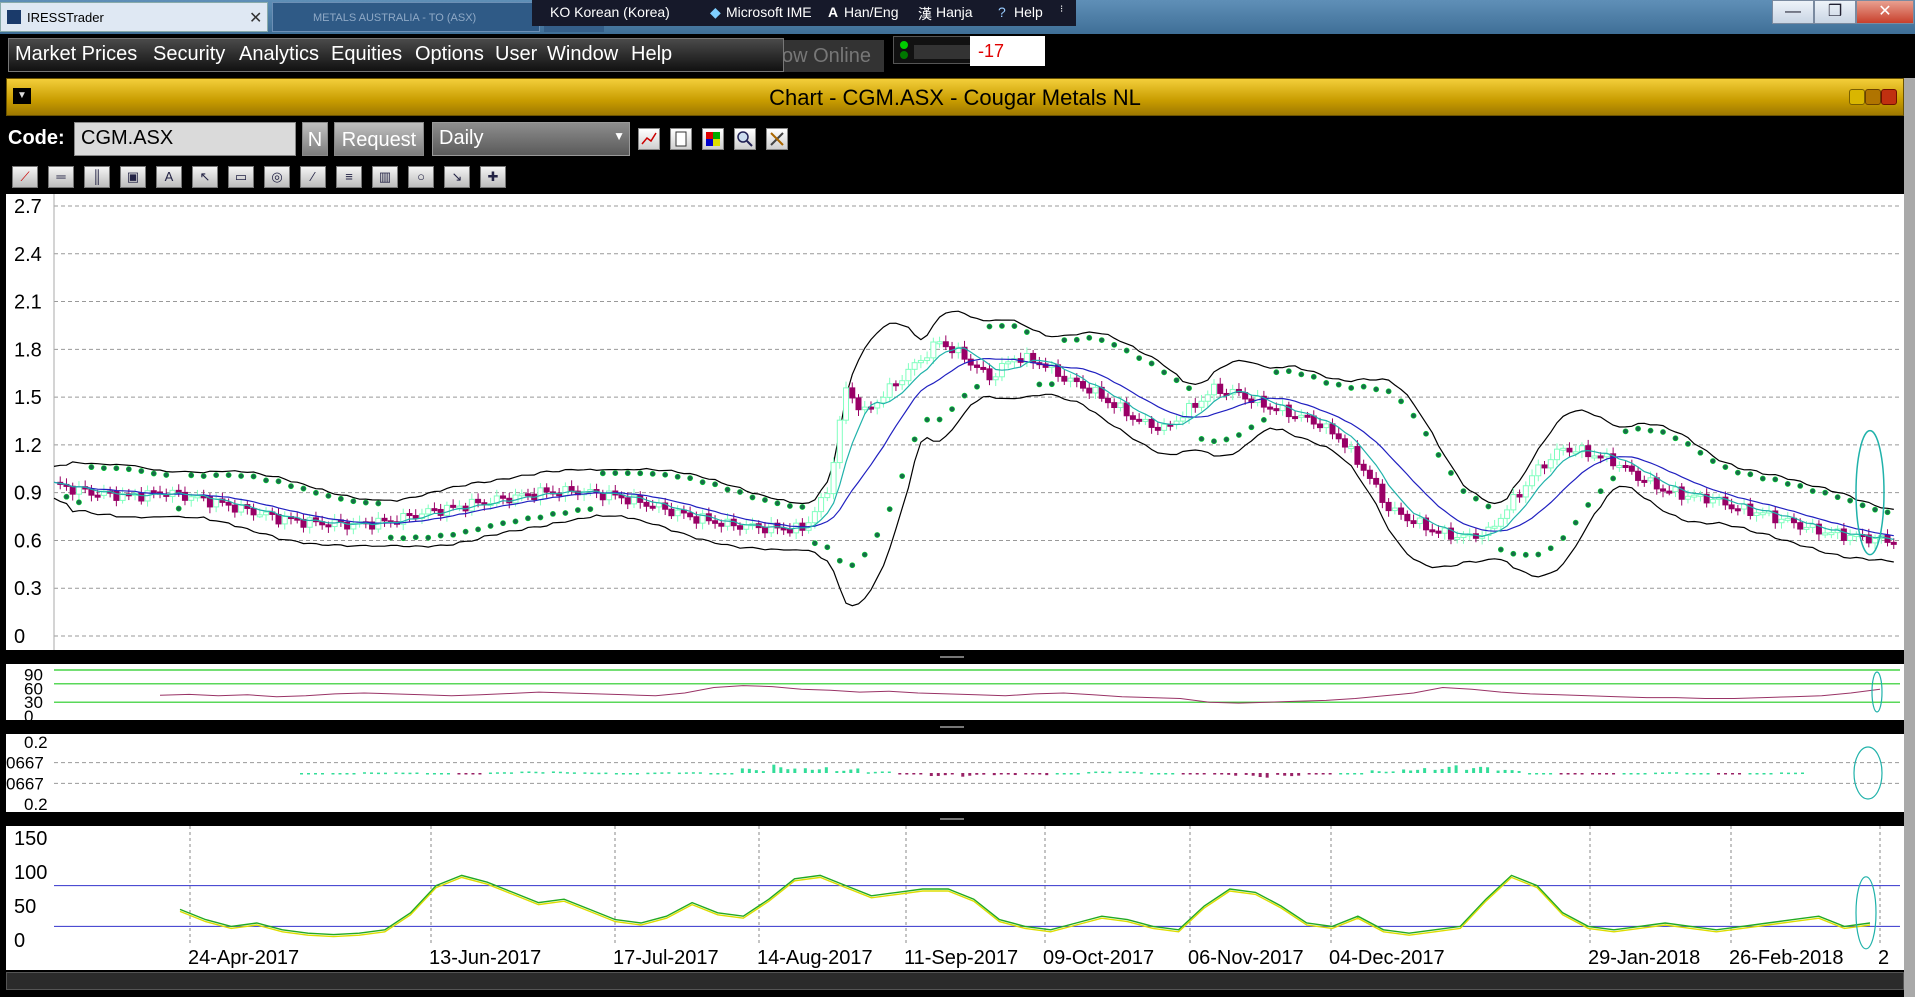 This screenshot has width=1915, height=997. What do you see at coordinates (1061, 9) in the screenshot?
I see `ime-options-icon: ⁝` at bounding box center [1061, 9].